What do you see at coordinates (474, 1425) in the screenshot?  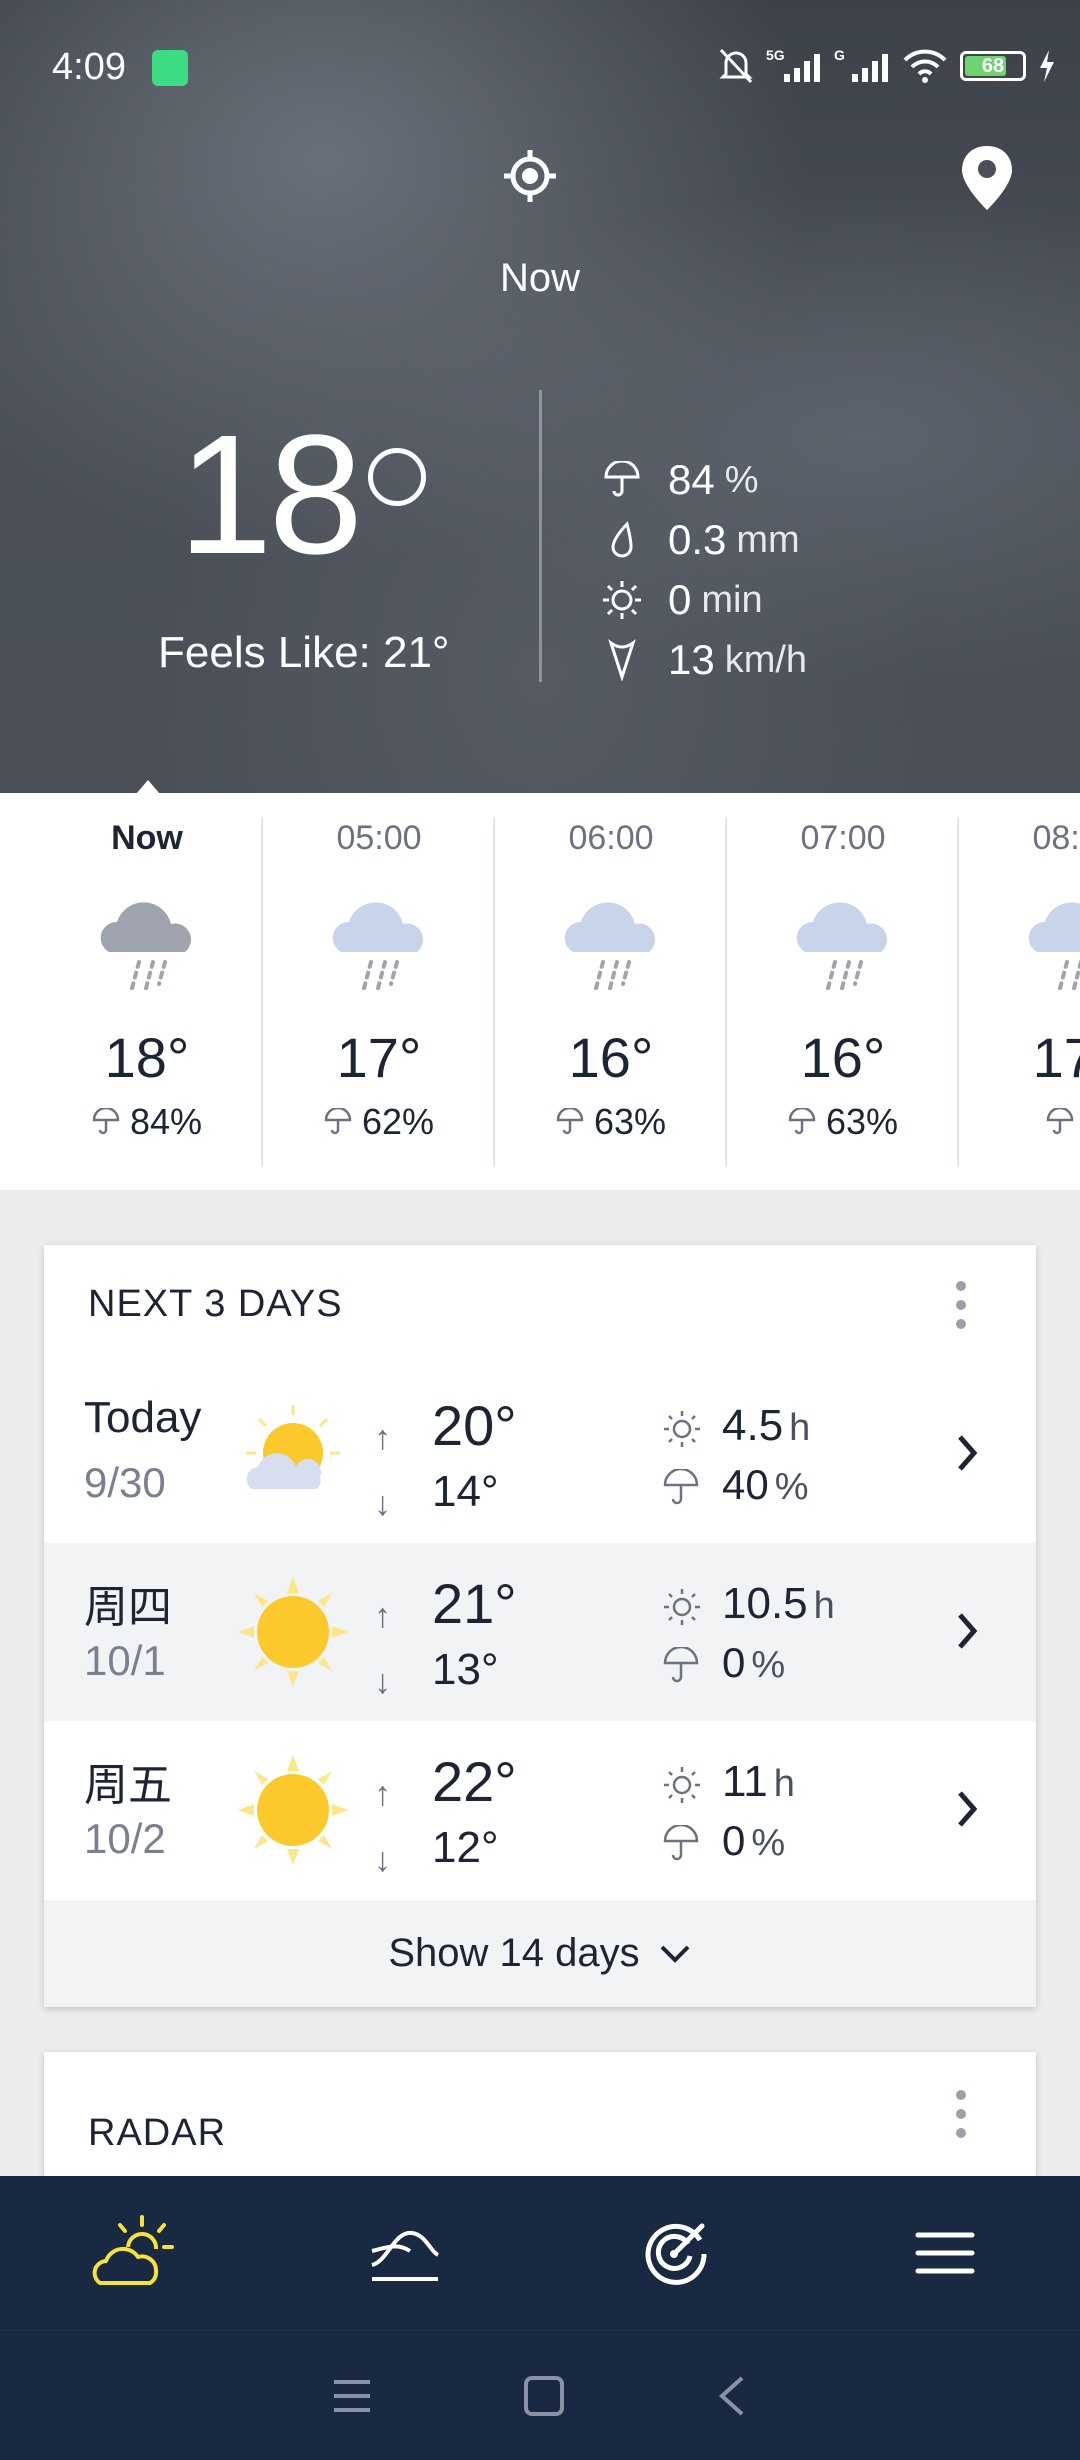 I see `day-high: 20°` at bounding box center [474, 1425].